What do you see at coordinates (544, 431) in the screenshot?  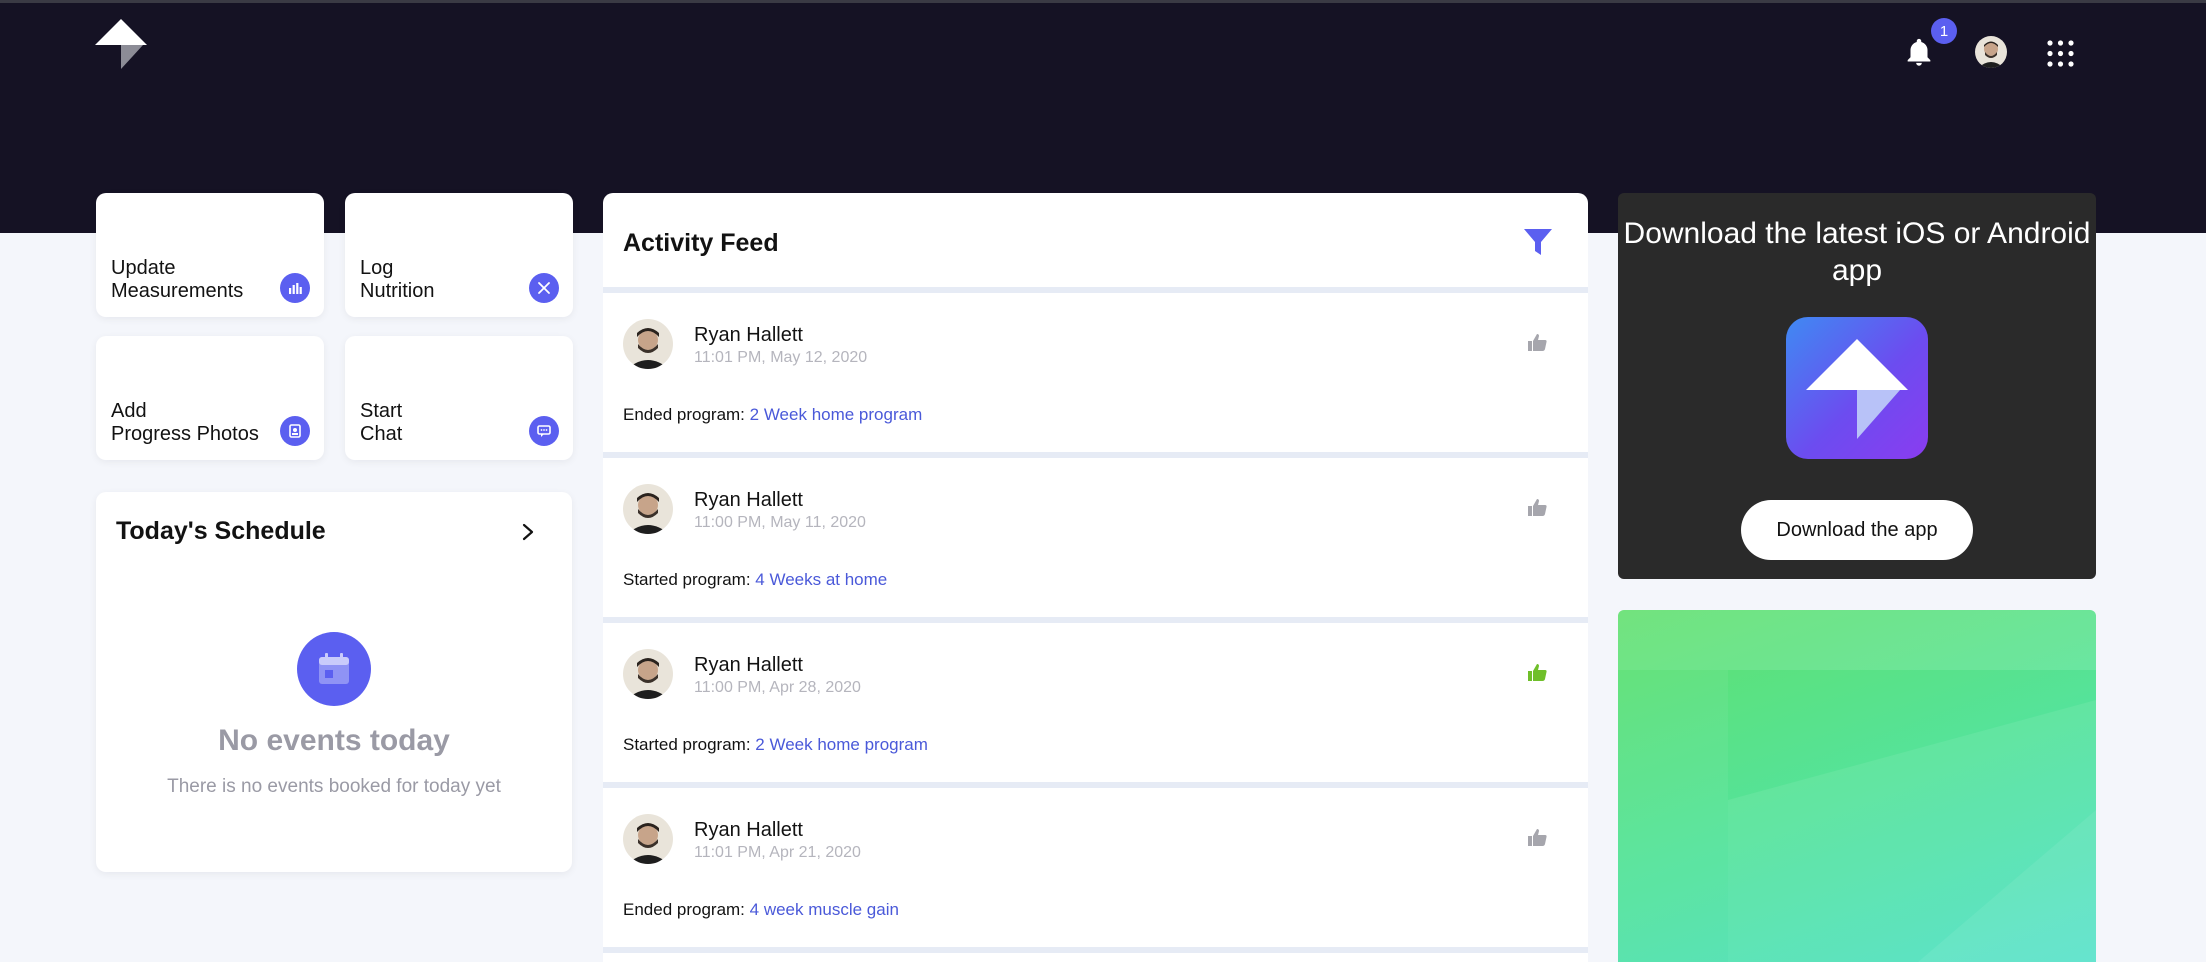 I see `chat-icon` at bounding box center [544, 431].